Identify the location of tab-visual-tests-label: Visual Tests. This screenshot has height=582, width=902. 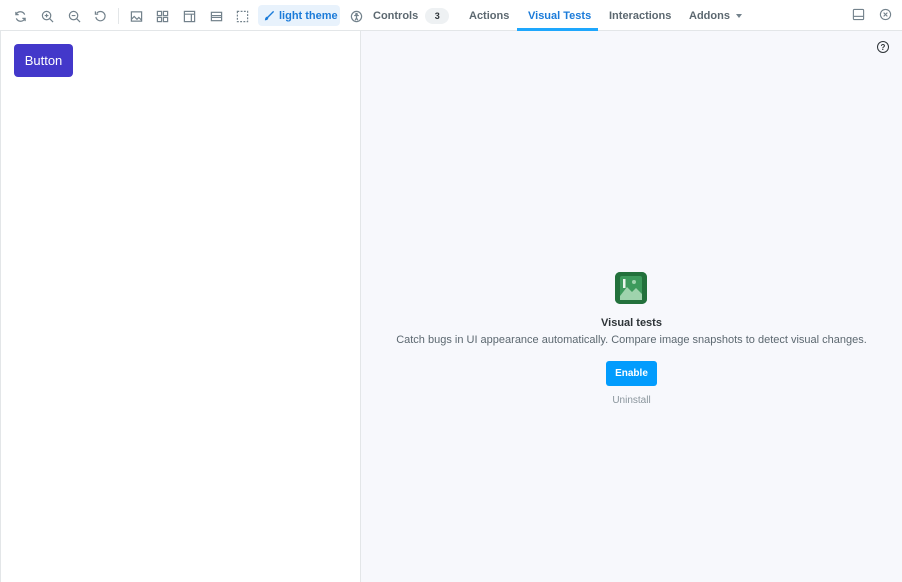
(560, 15).